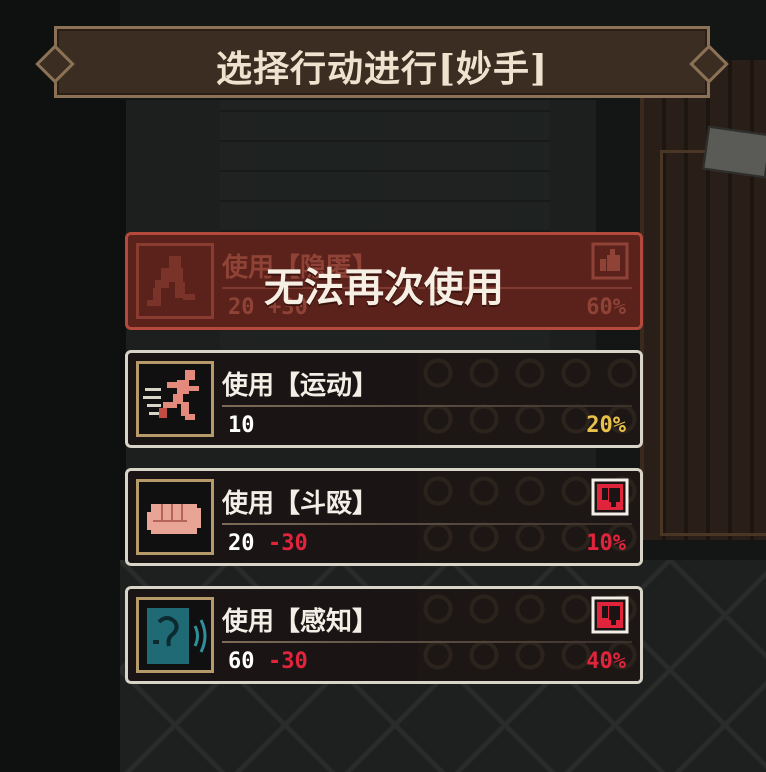 Image resolution: width=766 pixels, height=772 pixels. Describe the element at coordinates (734, 152) in the screenshot. I see `wall-sign` at that location.